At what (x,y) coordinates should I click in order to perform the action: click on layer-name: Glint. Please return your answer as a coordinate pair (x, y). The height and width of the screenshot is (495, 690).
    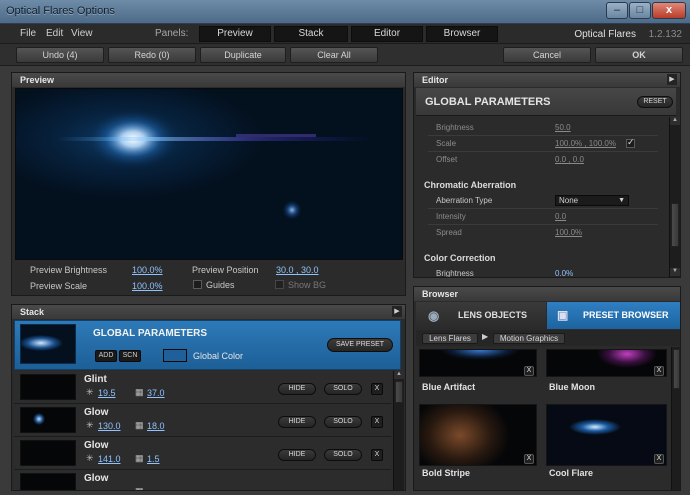
    Looking at the image, I should click on (95, 379).